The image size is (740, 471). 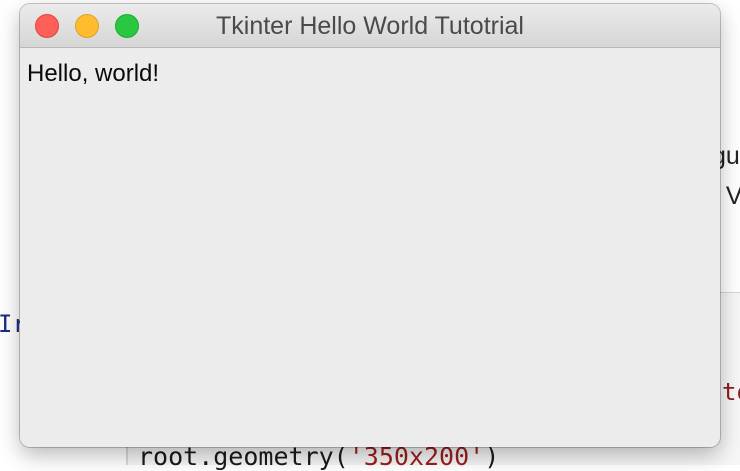 What do you see at coordinates (318, 456) in the screenshot?
I see `background-code-line: root.geometry('350x200')` at bounding box center [318, 456].